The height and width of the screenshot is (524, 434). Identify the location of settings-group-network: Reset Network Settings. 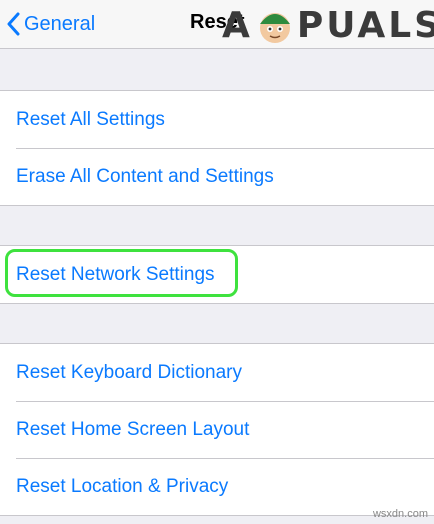
(217, 274).